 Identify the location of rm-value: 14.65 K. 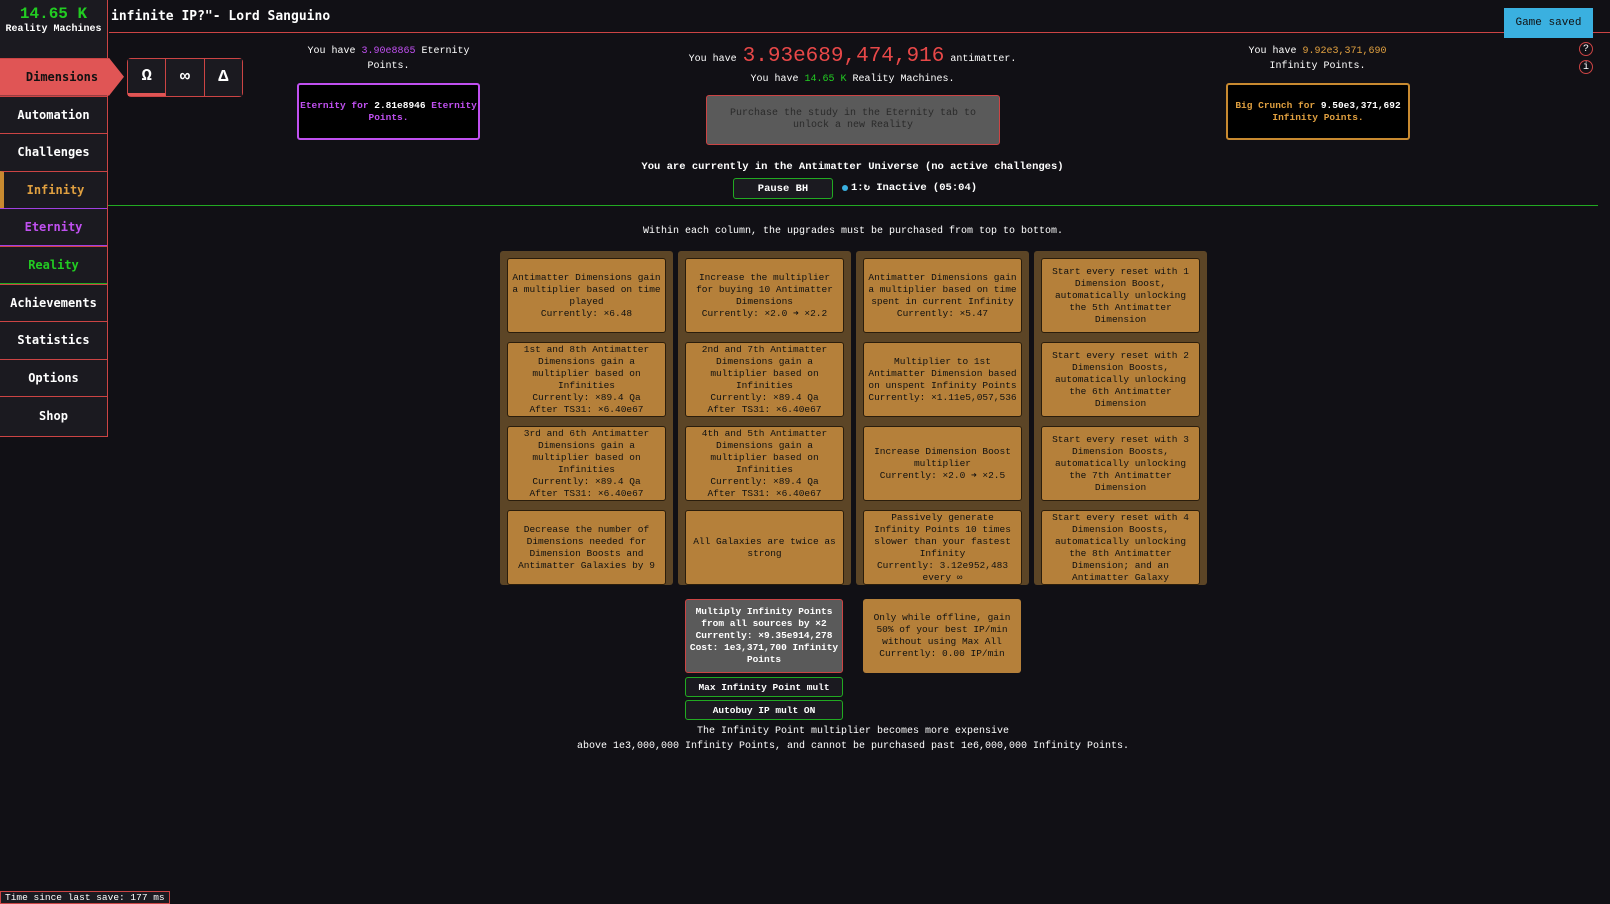
(53, 14).